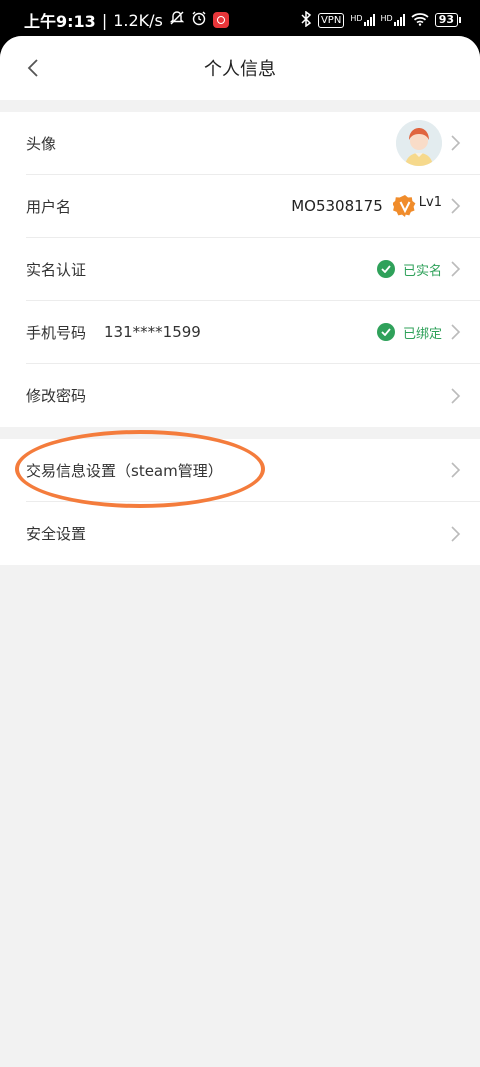 The image size is (480, 1067). What do you see at coordinates (386, 18) in the screenshot?
I see `hd-label-2: HD` at bounding box center [386, 18].